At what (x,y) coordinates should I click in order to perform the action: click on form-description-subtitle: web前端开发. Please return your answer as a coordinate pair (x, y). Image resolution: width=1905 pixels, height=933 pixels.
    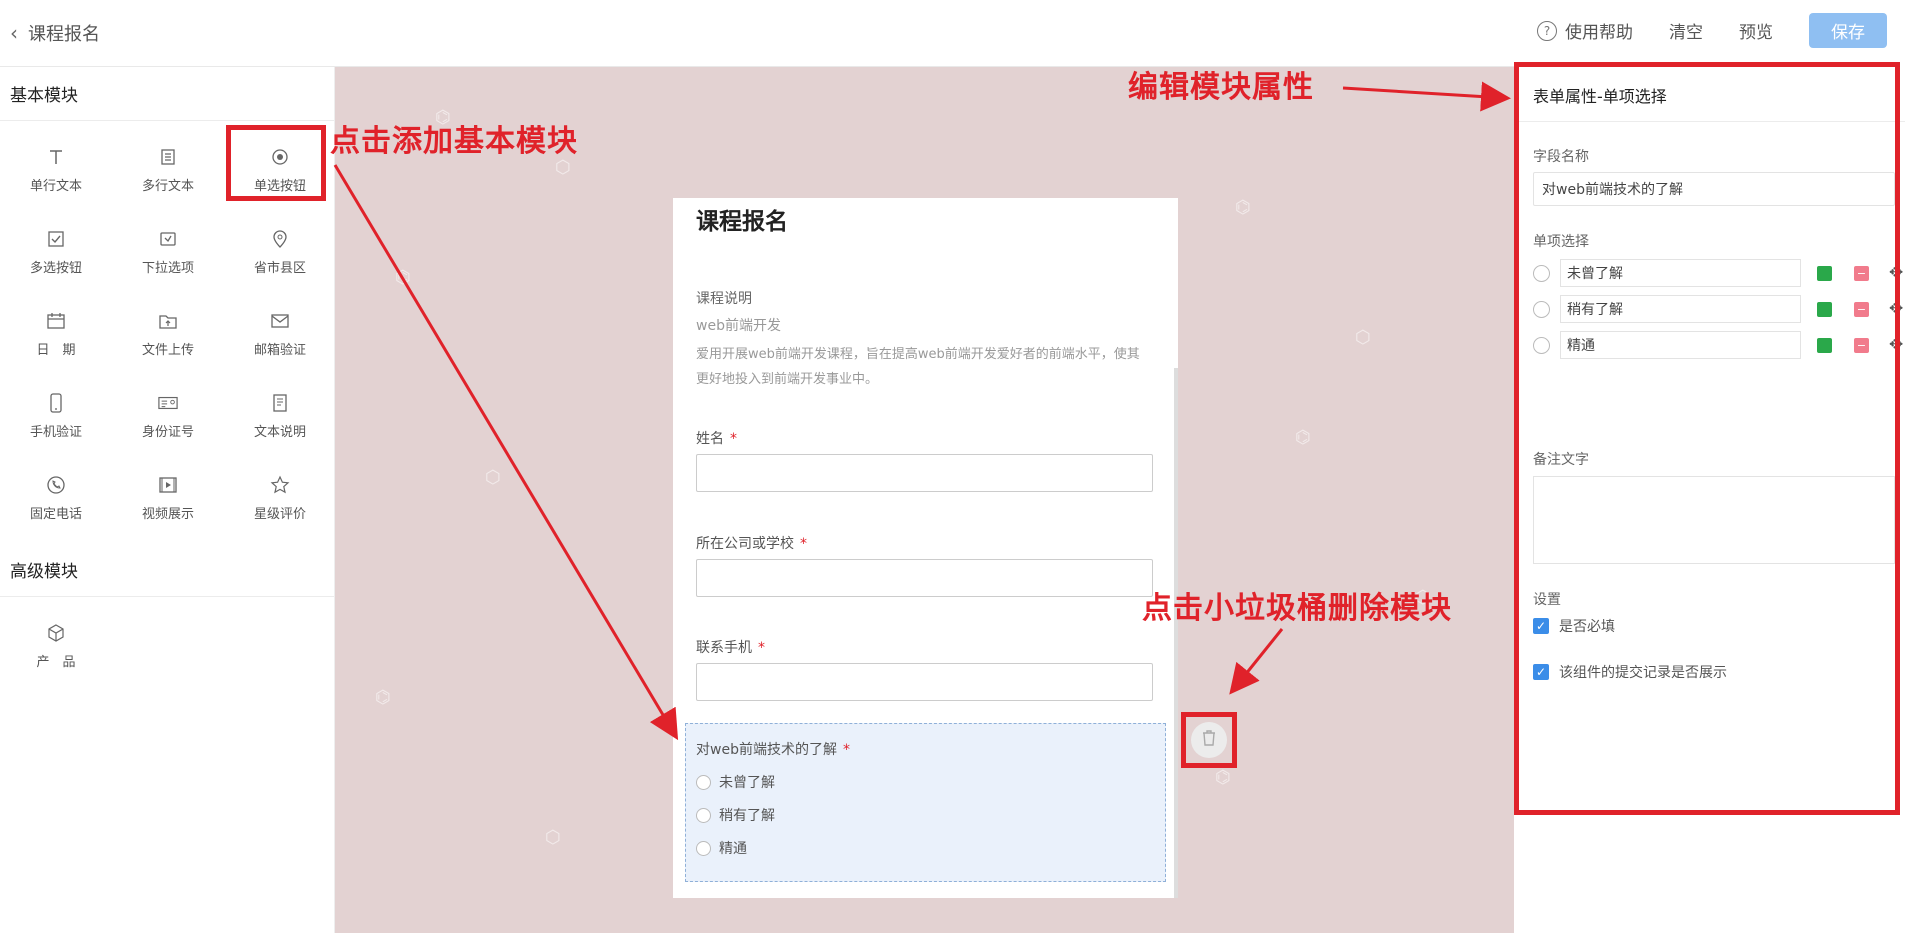
    Looking at the image, I should click on (738, 326).